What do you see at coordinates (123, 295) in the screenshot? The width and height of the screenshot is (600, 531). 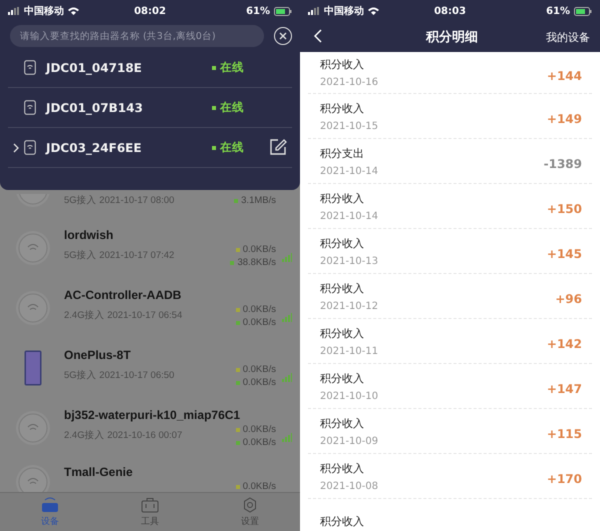 I see `device-name: AC-Controller-AADB` at bounding box center [123, 295].